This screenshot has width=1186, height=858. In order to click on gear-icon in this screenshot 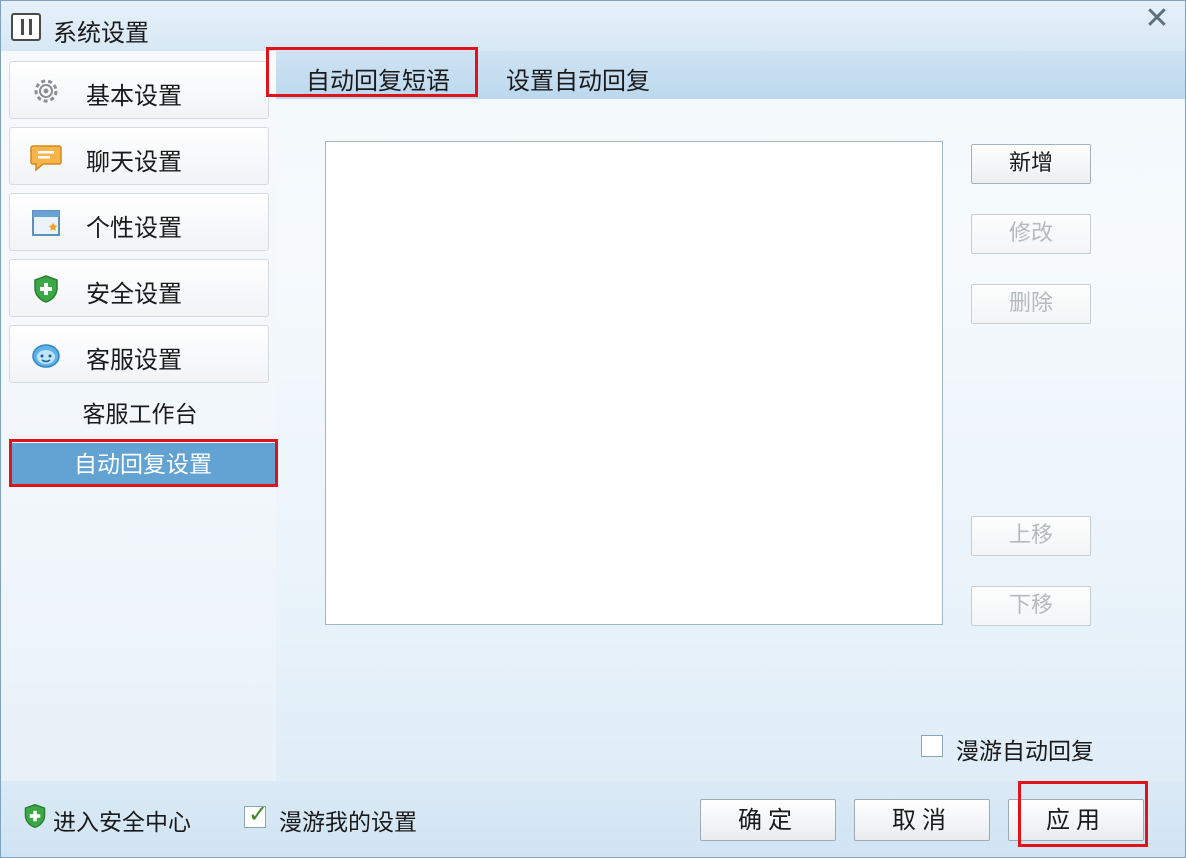, I will do `click(46, 91)`.